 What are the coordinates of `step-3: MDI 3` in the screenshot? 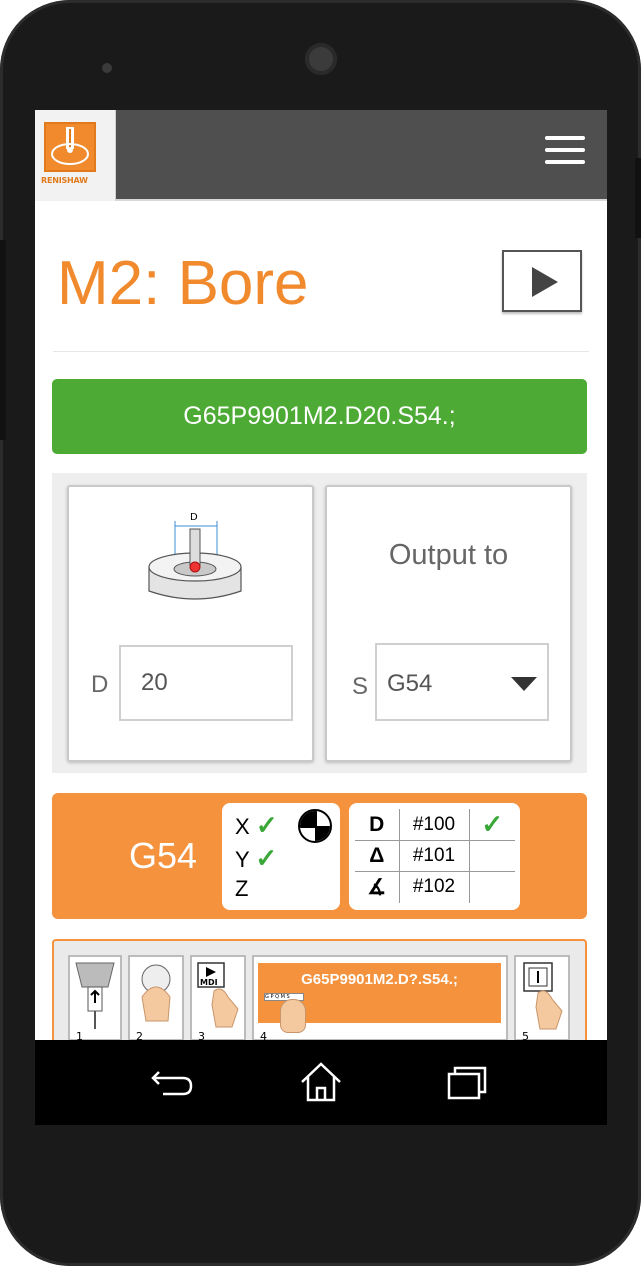 It's located at (218, 999).